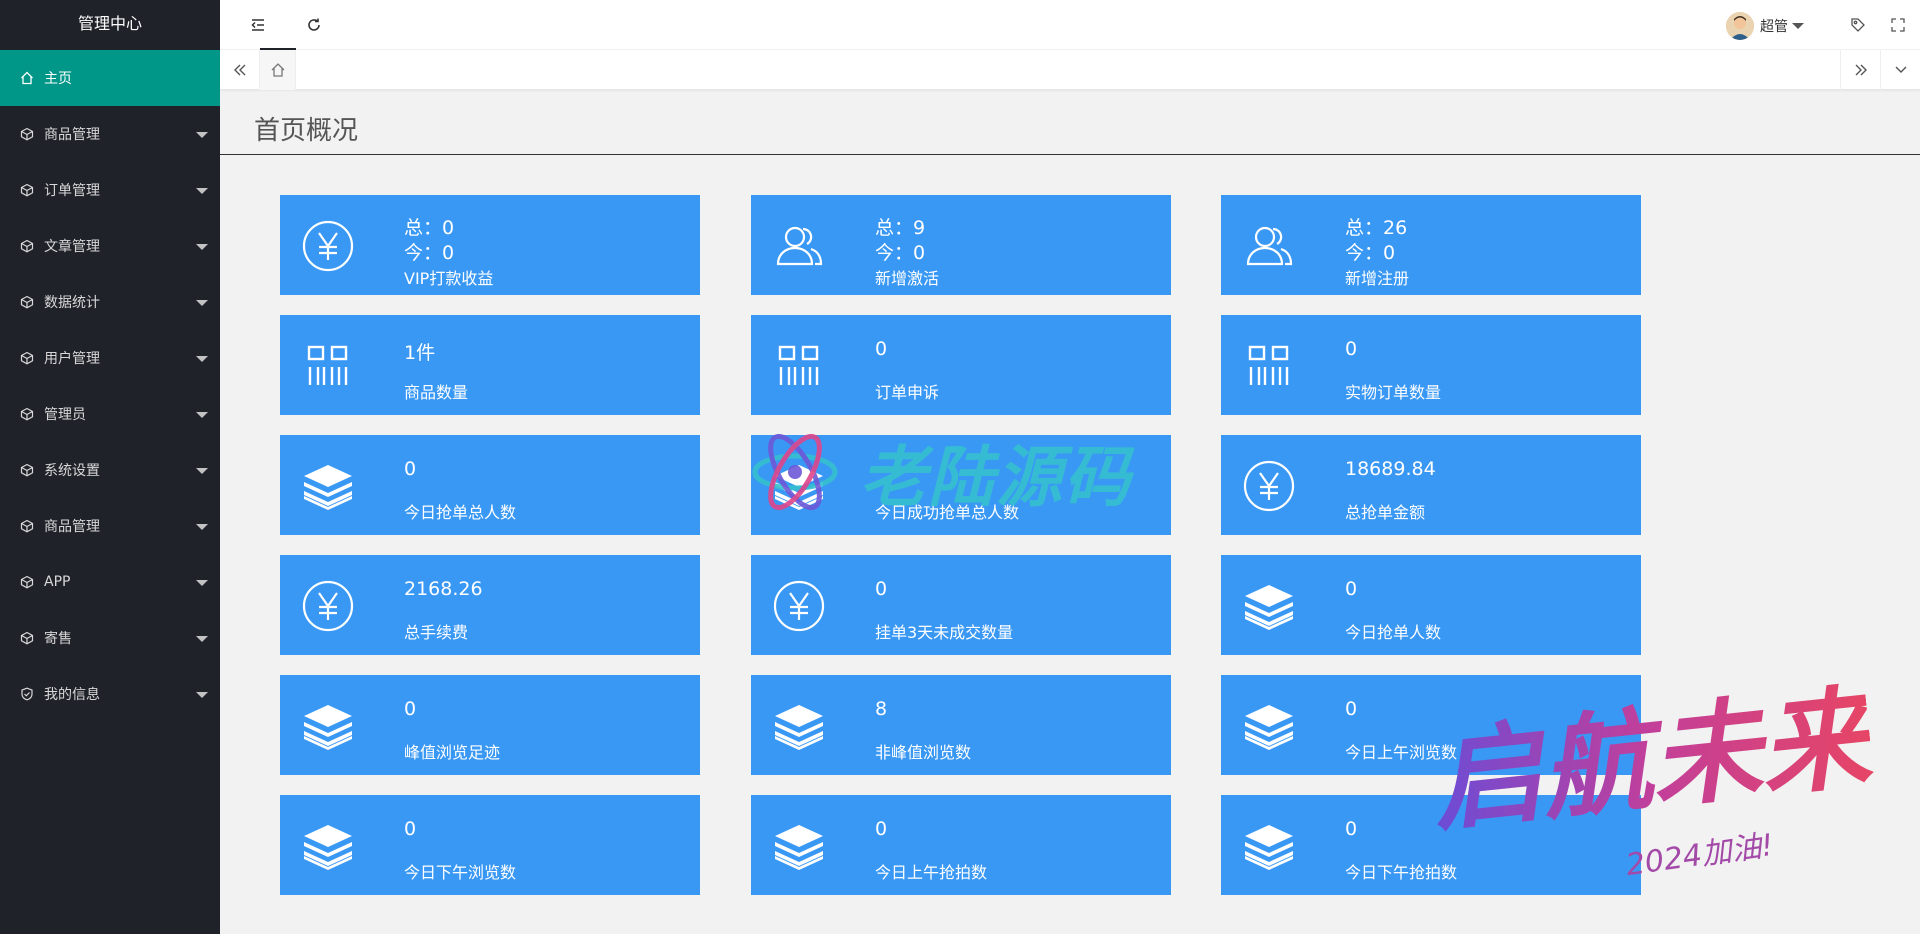 The image size is (1920, 934). I want to click on user-menu: 超管, so click(1765, 26).